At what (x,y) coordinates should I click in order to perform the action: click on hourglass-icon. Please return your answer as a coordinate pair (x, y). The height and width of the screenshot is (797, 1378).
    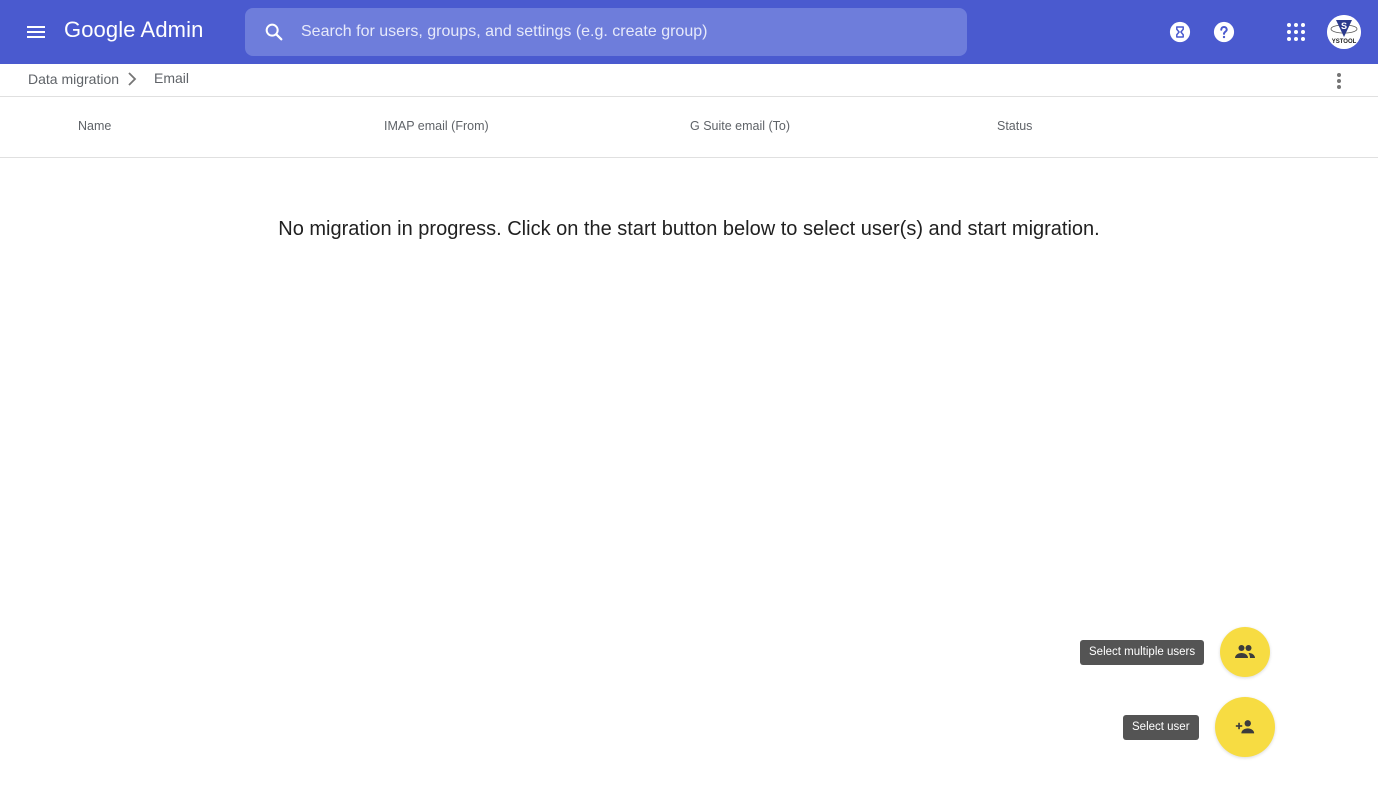
    Looking at the image, I should click on (1180, 32).